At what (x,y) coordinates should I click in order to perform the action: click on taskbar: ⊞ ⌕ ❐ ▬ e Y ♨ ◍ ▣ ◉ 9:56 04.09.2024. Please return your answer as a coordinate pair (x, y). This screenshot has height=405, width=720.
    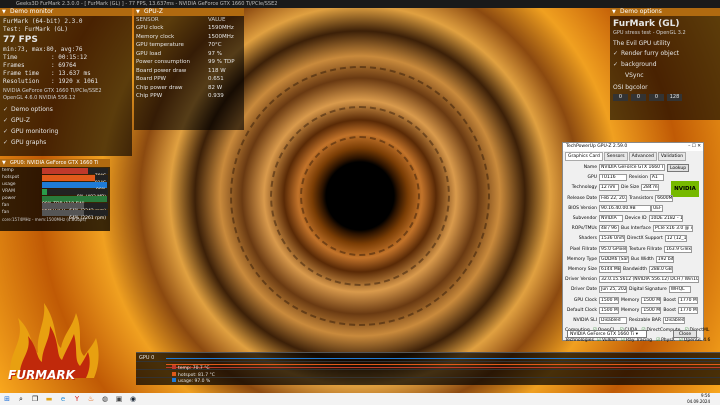
    Looking at the image, I should click on (360, 399).